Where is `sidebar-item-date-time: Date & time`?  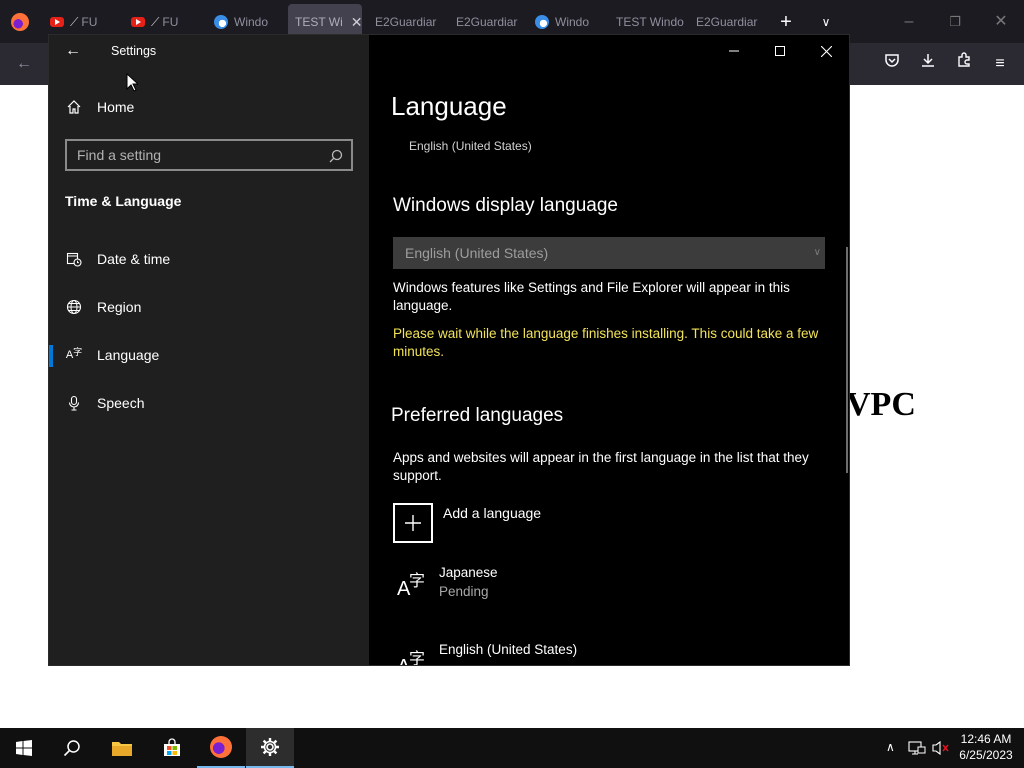 sidebar-item-date-time: Date & time is located at coordinates (209, 259).